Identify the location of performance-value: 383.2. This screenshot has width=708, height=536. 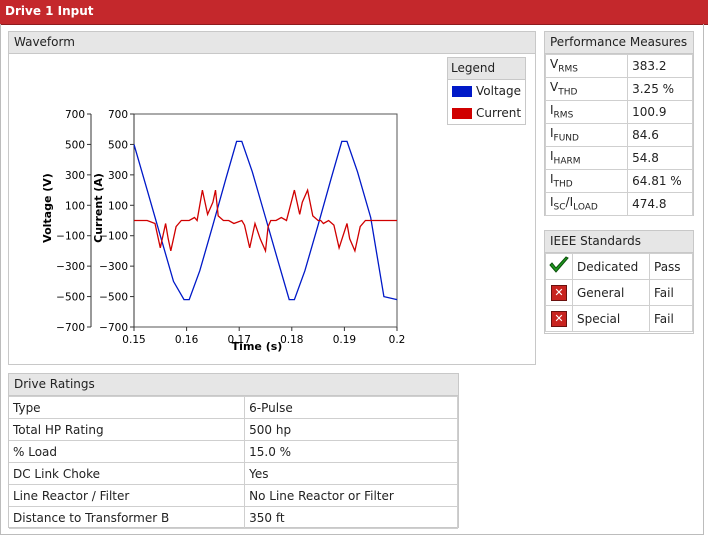
(660, 66).